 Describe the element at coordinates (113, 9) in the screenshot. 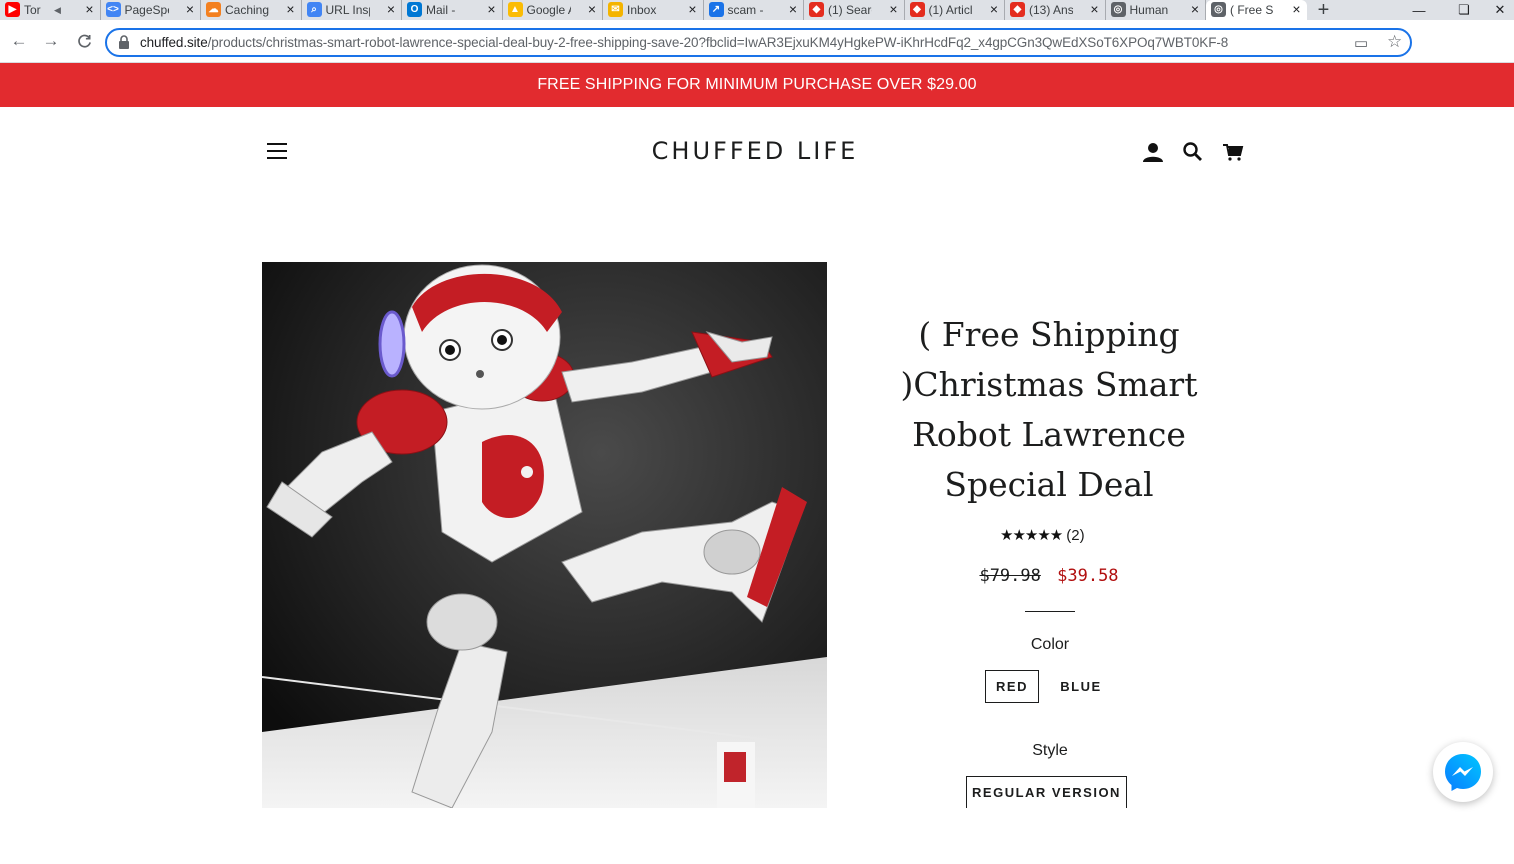

I see `pagespeed-icon: <>` at that location.